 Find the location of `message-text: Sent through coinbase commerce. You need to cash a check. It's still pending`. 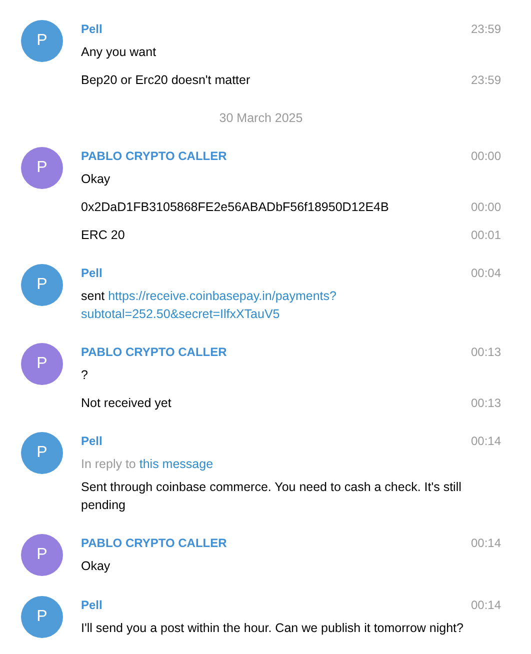

message-text: Sent through coinbase commerce. You need to cash a check. It's still pending is located at coordinates (271, 496).